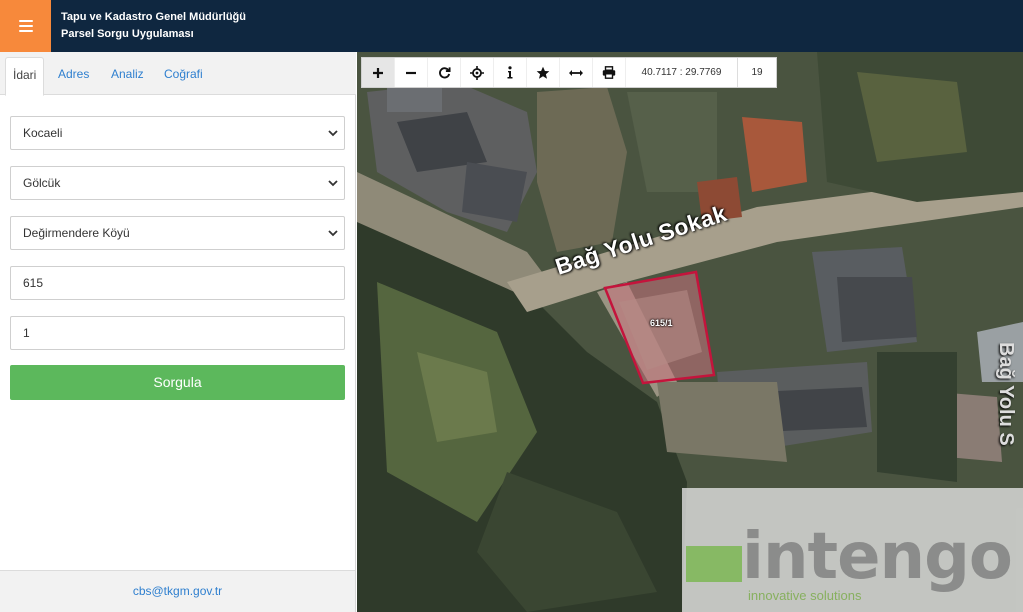 The width and height of the screenshot is (1023, 612). What do you see at coordinates (127, 34) in the screenshot?
I see `app-title-line2: Parsel Sorgu Uygulaması` at bounding box center [127, 34].